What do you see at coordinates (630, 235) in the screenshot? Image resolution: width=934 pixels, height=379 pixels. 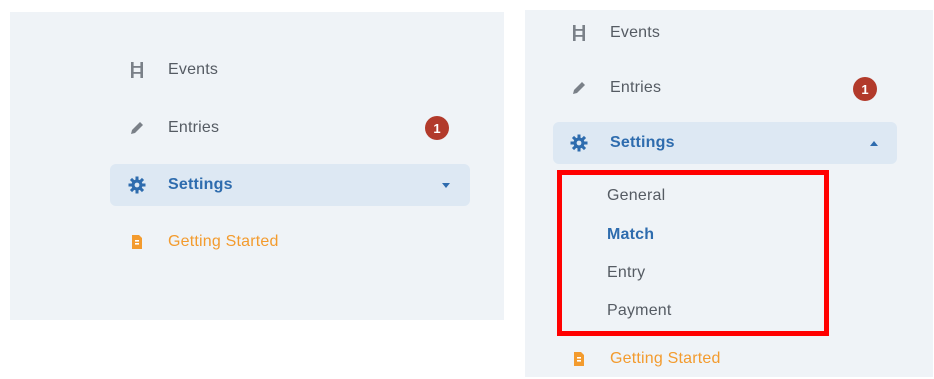 I see `submenu-item-match: Match` at bounding box center [630, 235].